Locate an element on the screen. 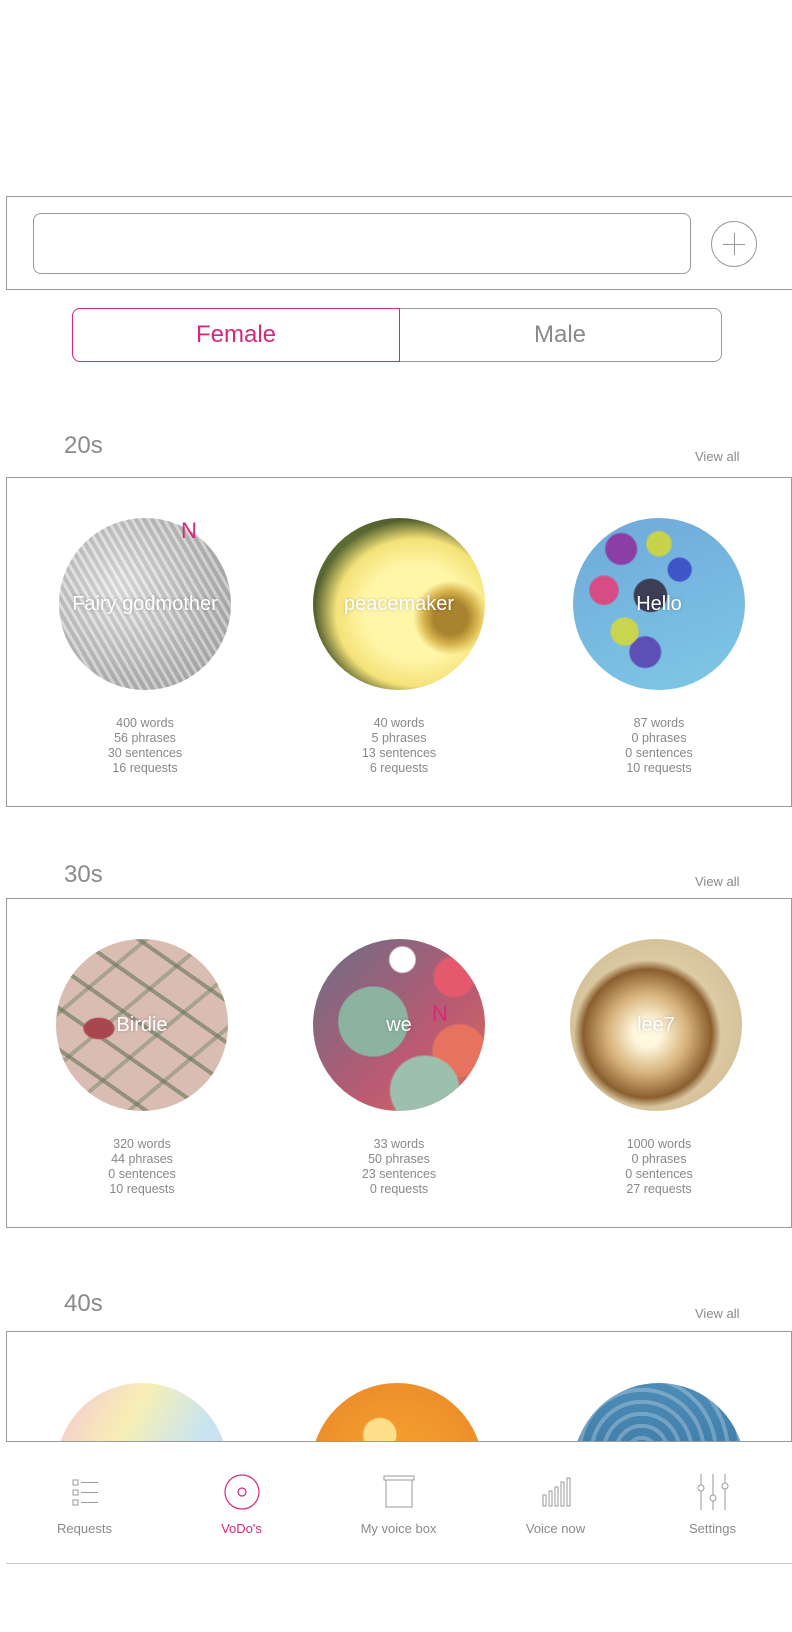 The width and height of the screenshot is (792, 1632). search-input is located at coordinates (362, 243).